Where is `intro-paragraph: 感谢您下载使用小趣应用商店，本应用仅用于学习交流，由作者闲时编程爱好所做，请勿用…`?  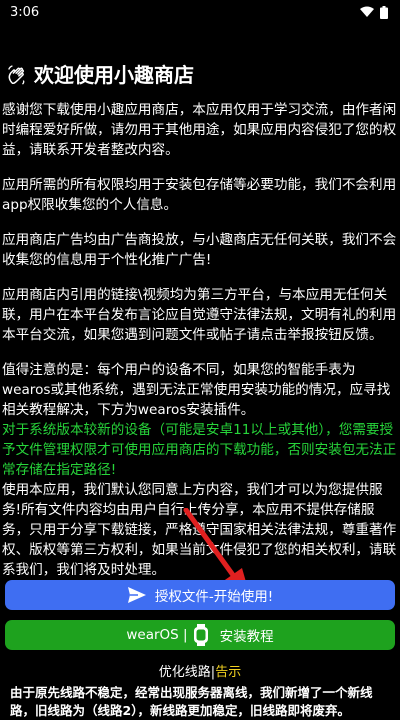
intro-paragraph: 感谢您下载使用小趣应用商店，本应用仅用于学习交流，由作者闲时编程爱好所做，请勿用… is located at coordinates (199, 130).